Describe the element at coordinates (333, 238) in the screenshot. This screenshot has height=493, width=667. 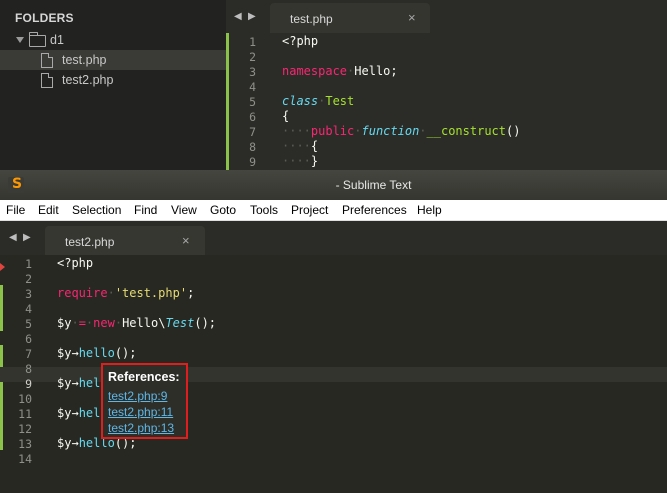
I see `tab-bar: ◀ ▶ test2.php ×` at that location.